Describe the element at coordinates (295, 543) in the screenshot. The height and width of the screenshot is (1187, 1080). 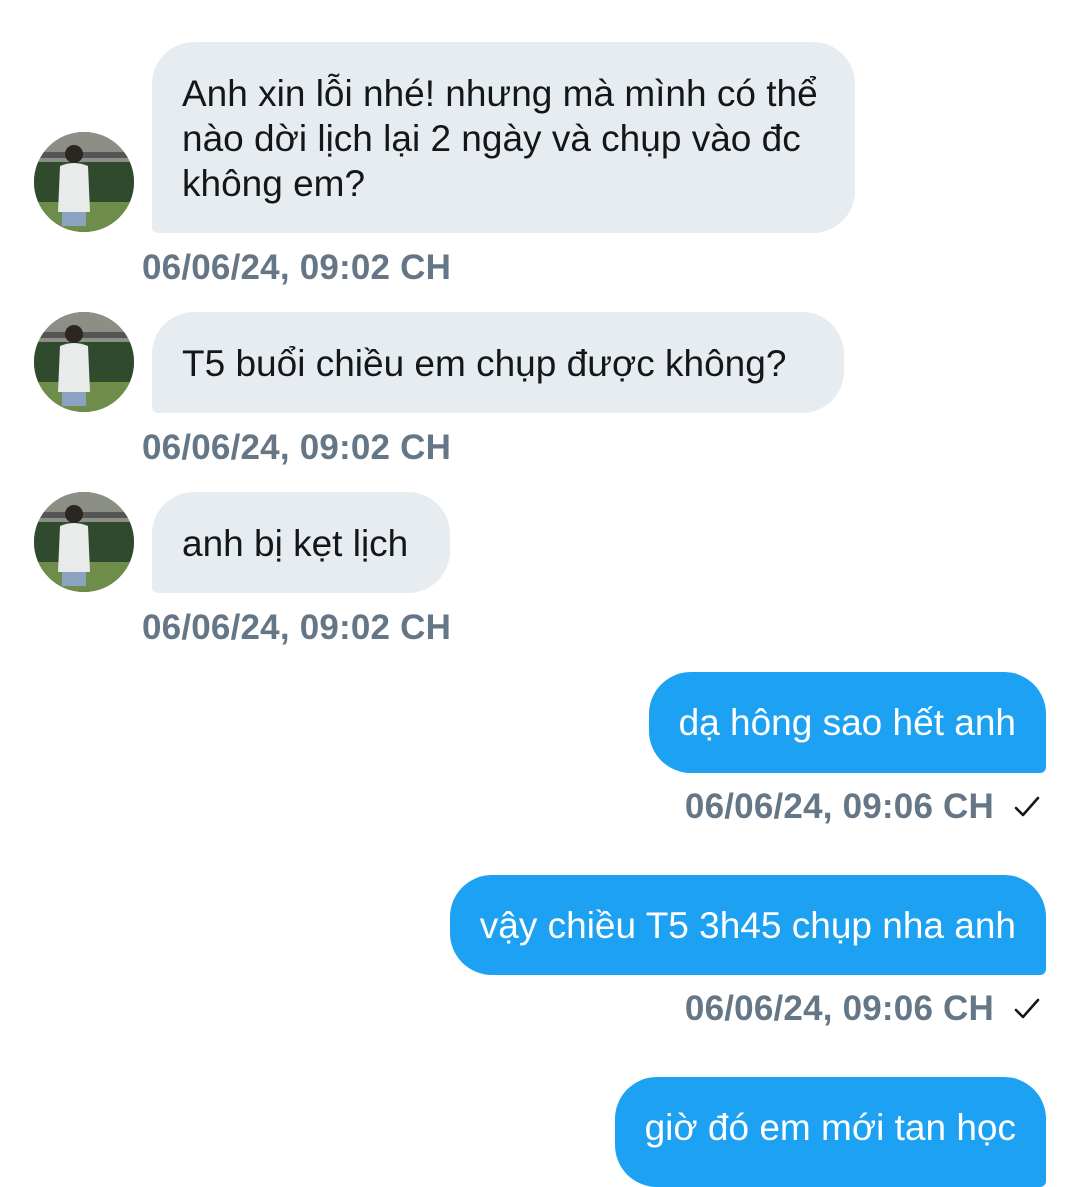
I see `message-text: anh bị kẹt lịch` at that location.